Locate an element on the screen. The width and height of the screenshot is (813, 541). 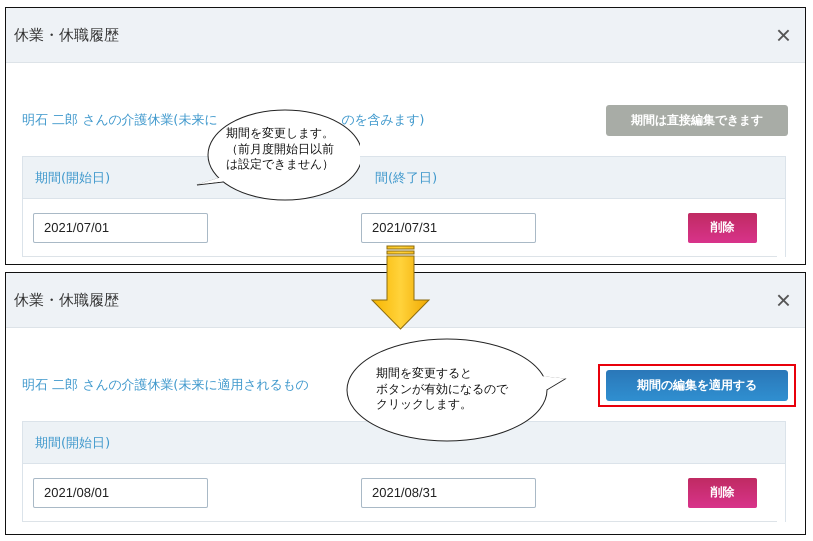
start-date-field: 2021/07/01 is located at coordinates (120, 227).